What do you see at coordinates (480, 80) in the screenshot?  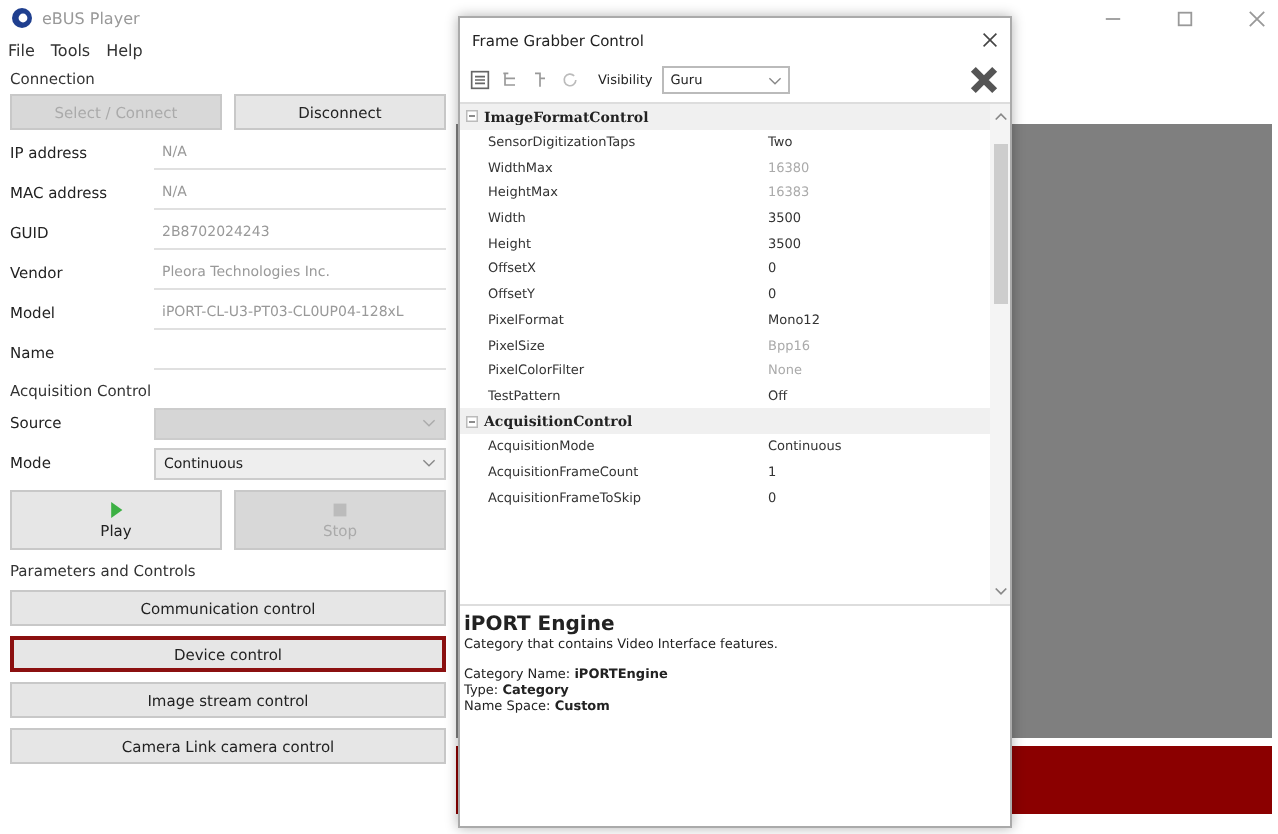 I see `list-view-icon` at bounding box center [480, 80].